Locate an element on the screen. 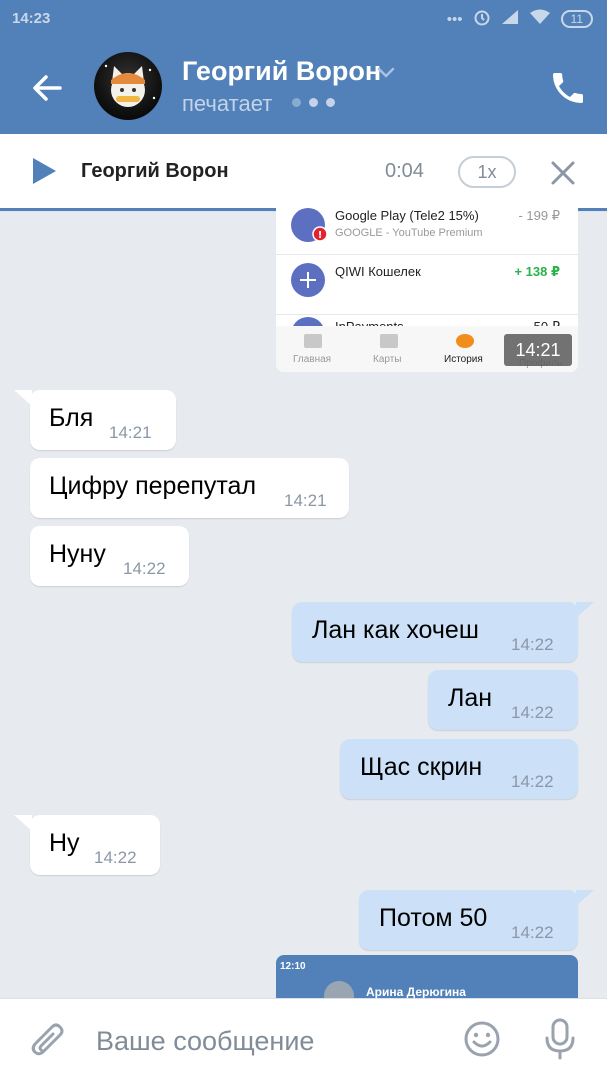 Image resolution: width=607 pixels, height=1081 pixels. tx-amount: - 199 ₽ is located at coordinates (539, 215).